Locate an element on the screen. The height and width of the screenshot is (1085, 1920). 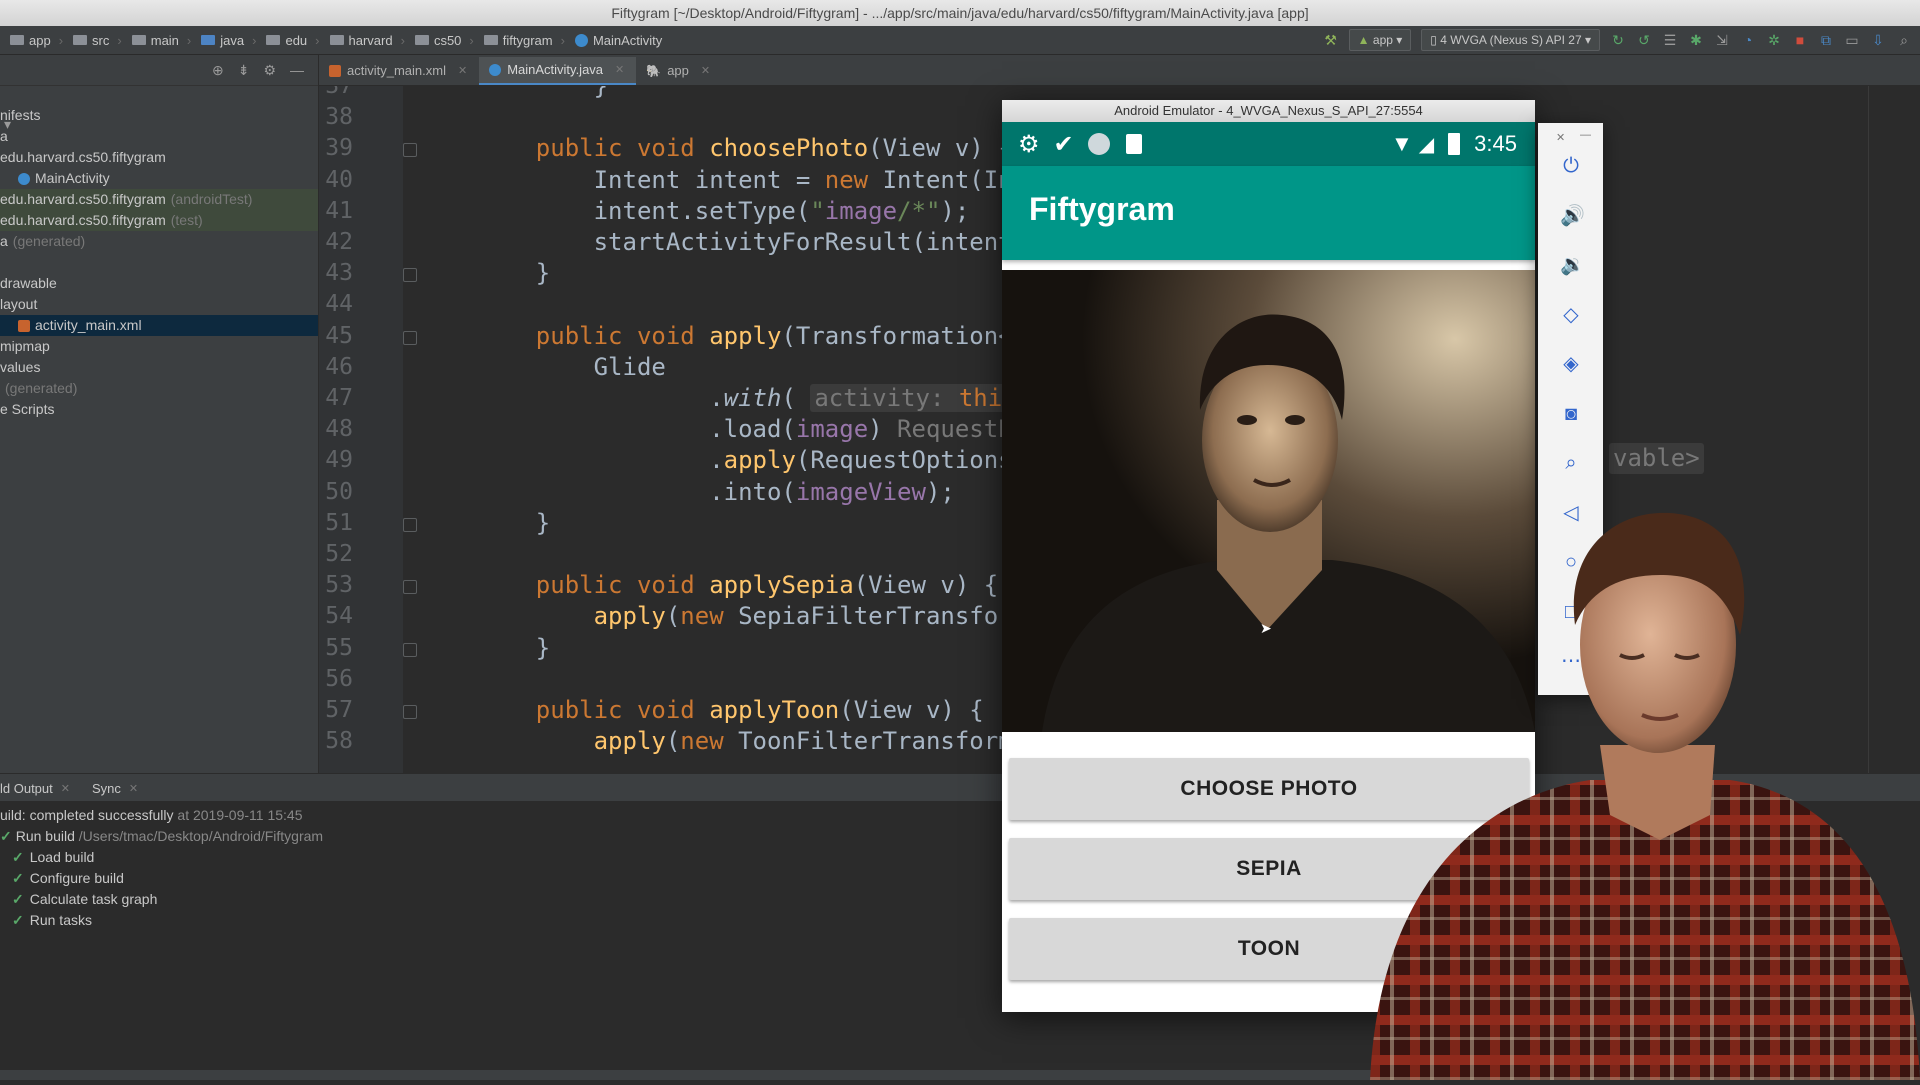
download-done-icon: ✔ is located at coordinates (1063, 144).